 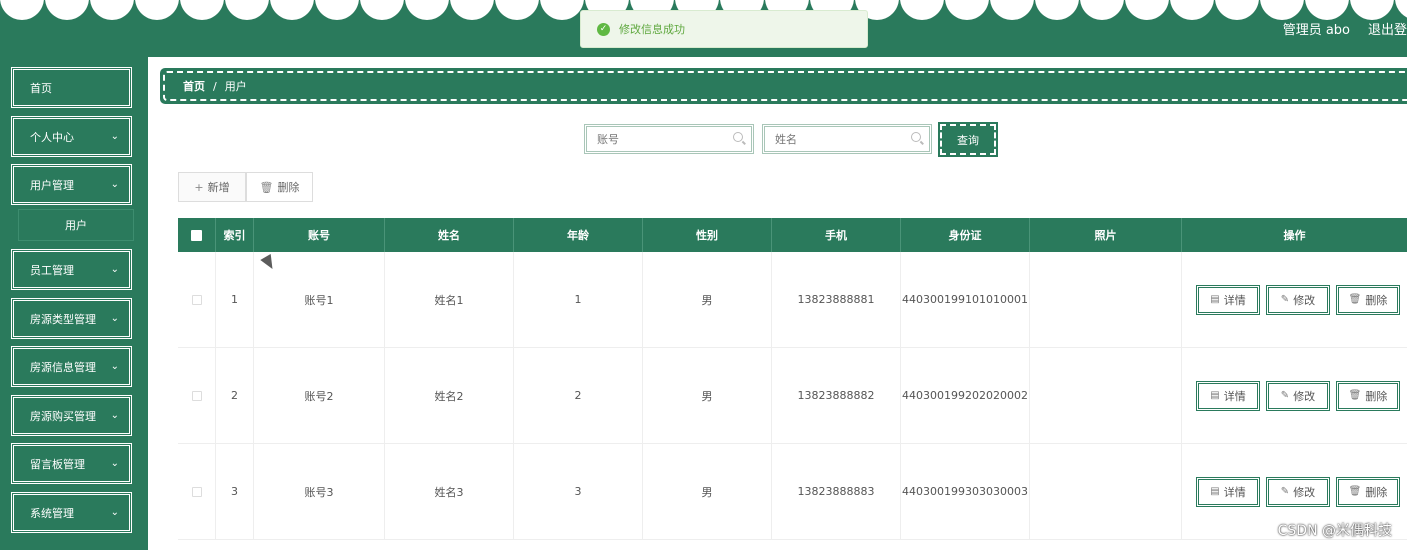 What do you see at coordinates (836, 235) in the screenshot?
I see `header-phone: 手机` at bounding box center [836, 235].